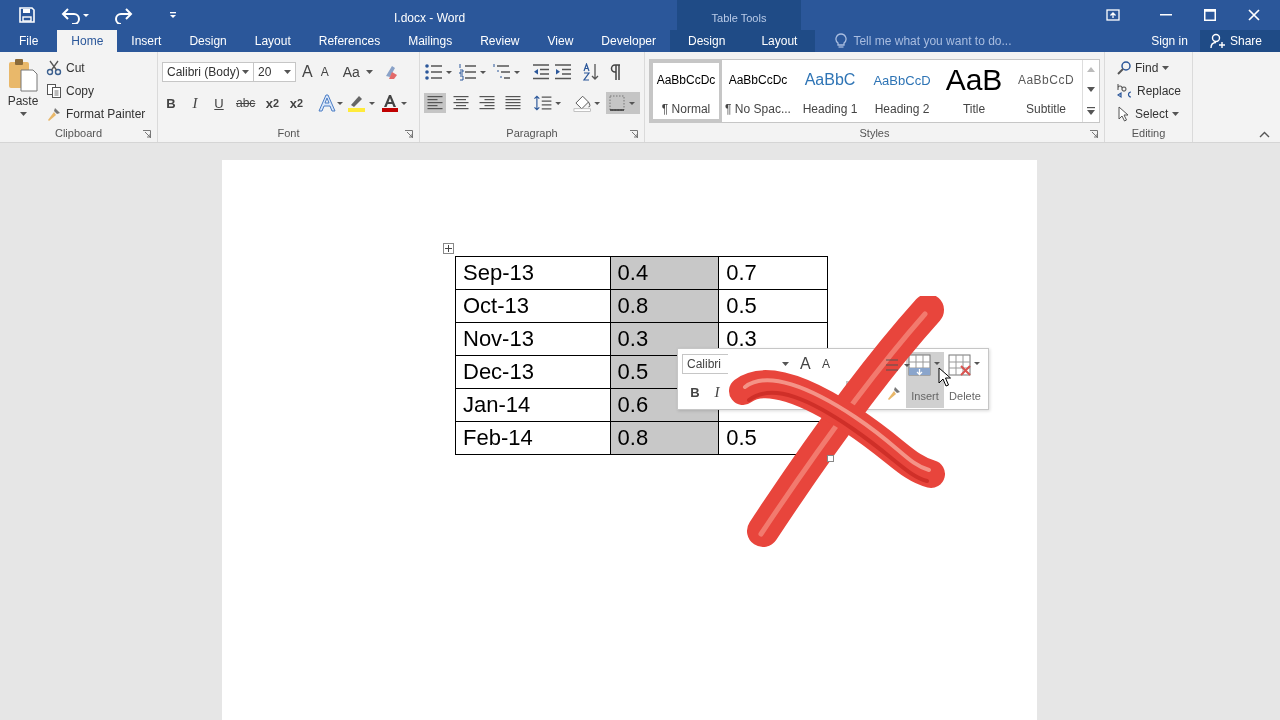  I want to click on font-size-field: 20, so click(274, 72).